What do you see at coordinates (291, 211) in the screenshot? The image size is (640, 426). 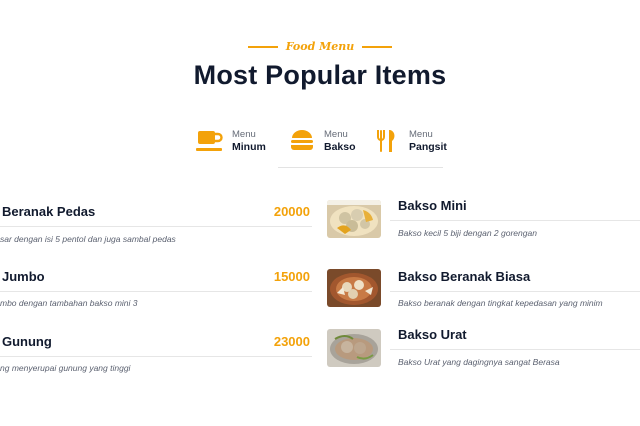 I see `item-price: 20000` at bounding box center [291, 211].